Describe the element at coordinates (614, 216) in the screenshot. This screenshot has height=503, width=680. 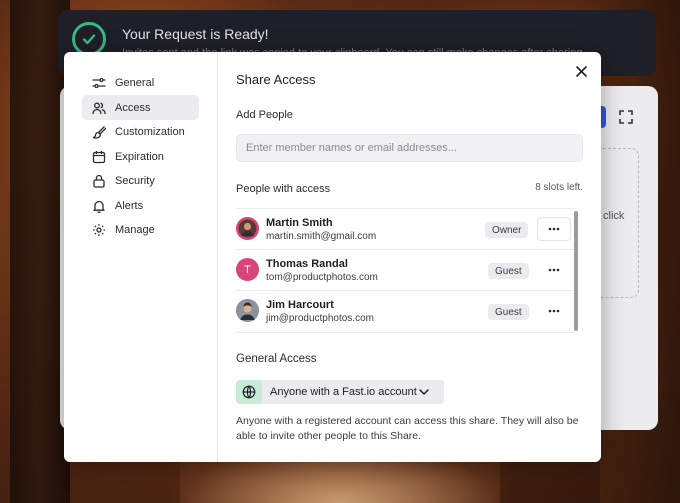
I see `background-click-text: click` at that location.